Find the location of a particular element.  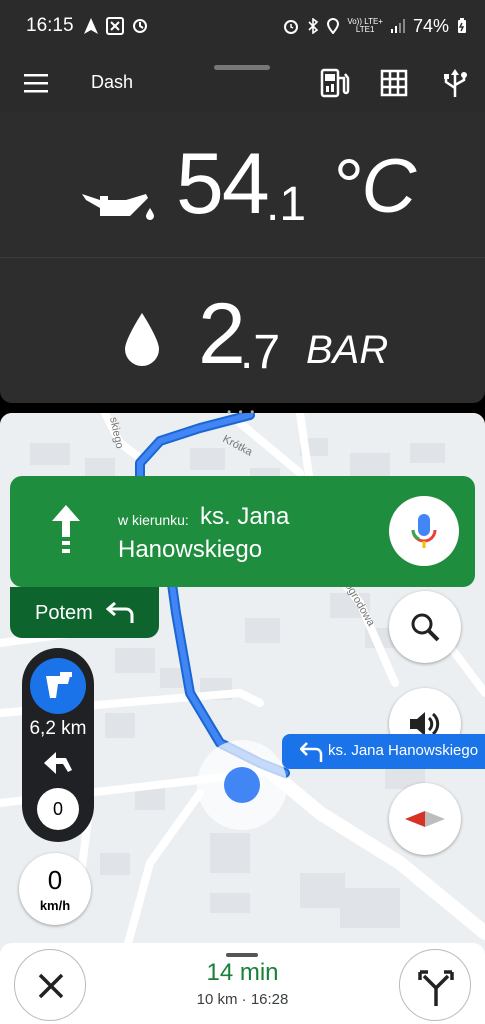

signal-icon is located at coordinates (397, 26).